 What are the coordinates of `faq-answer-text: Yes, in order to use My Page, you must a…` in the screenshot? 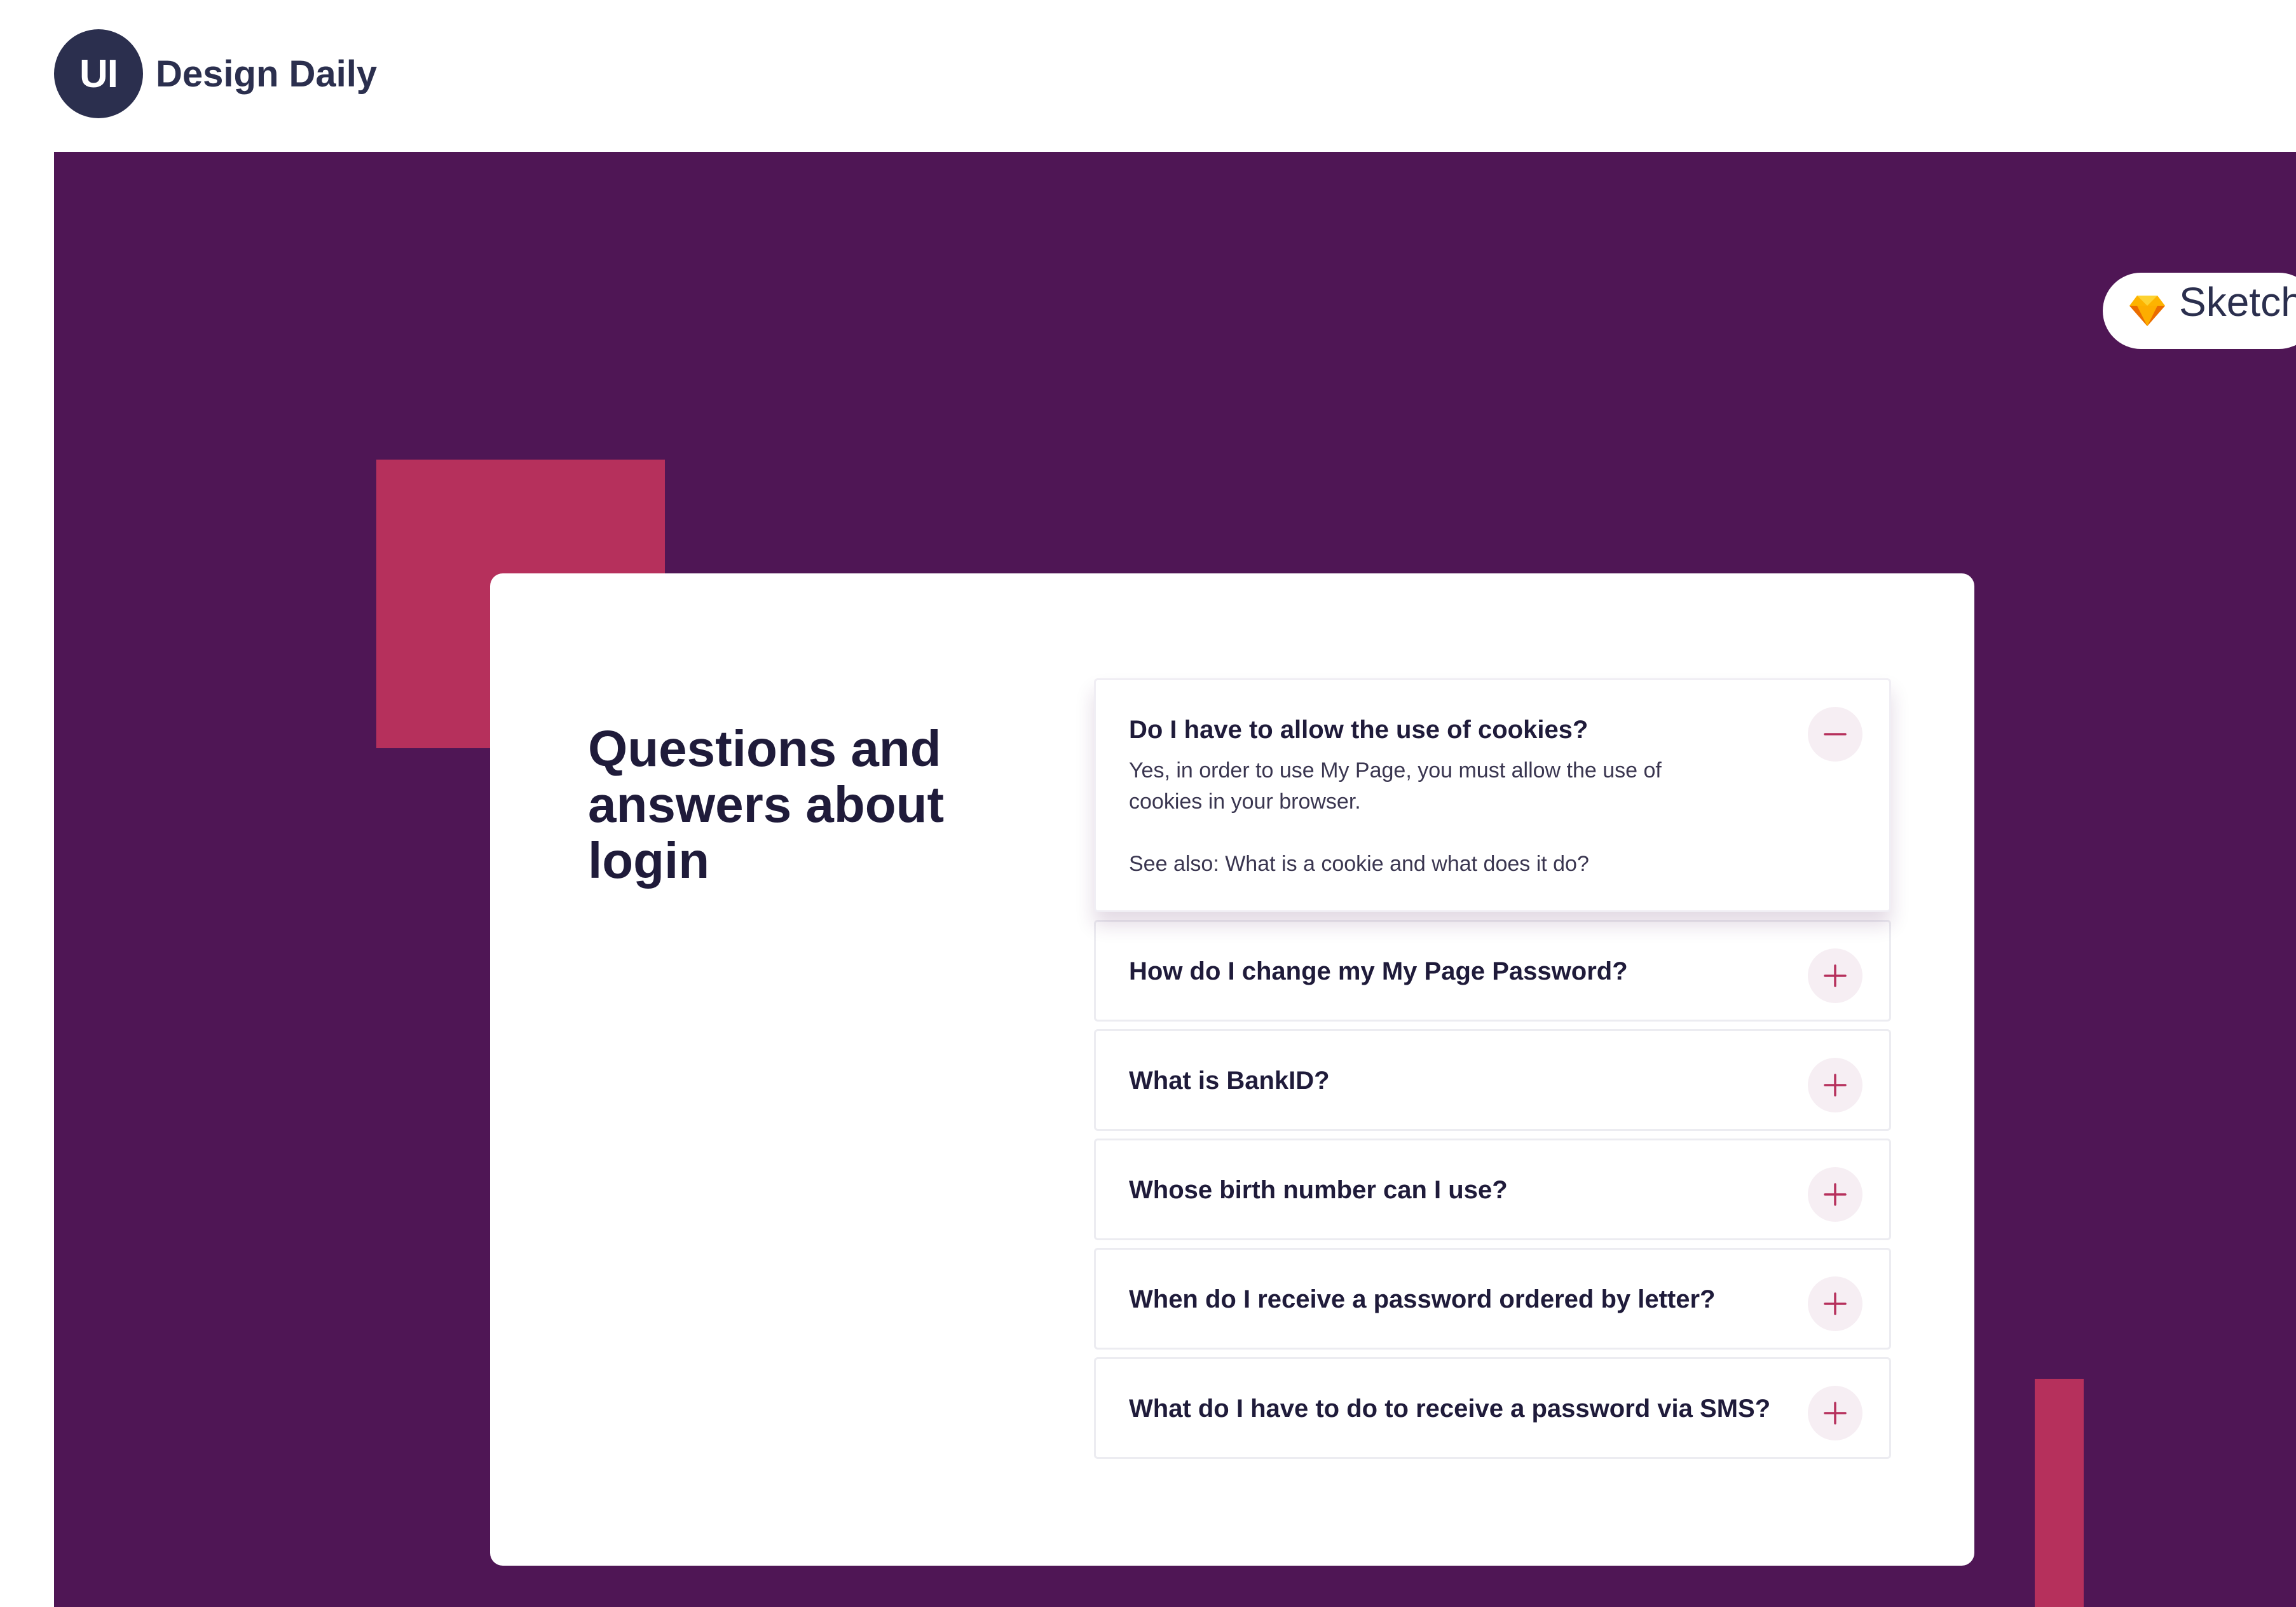 It's located at (1395, 786).